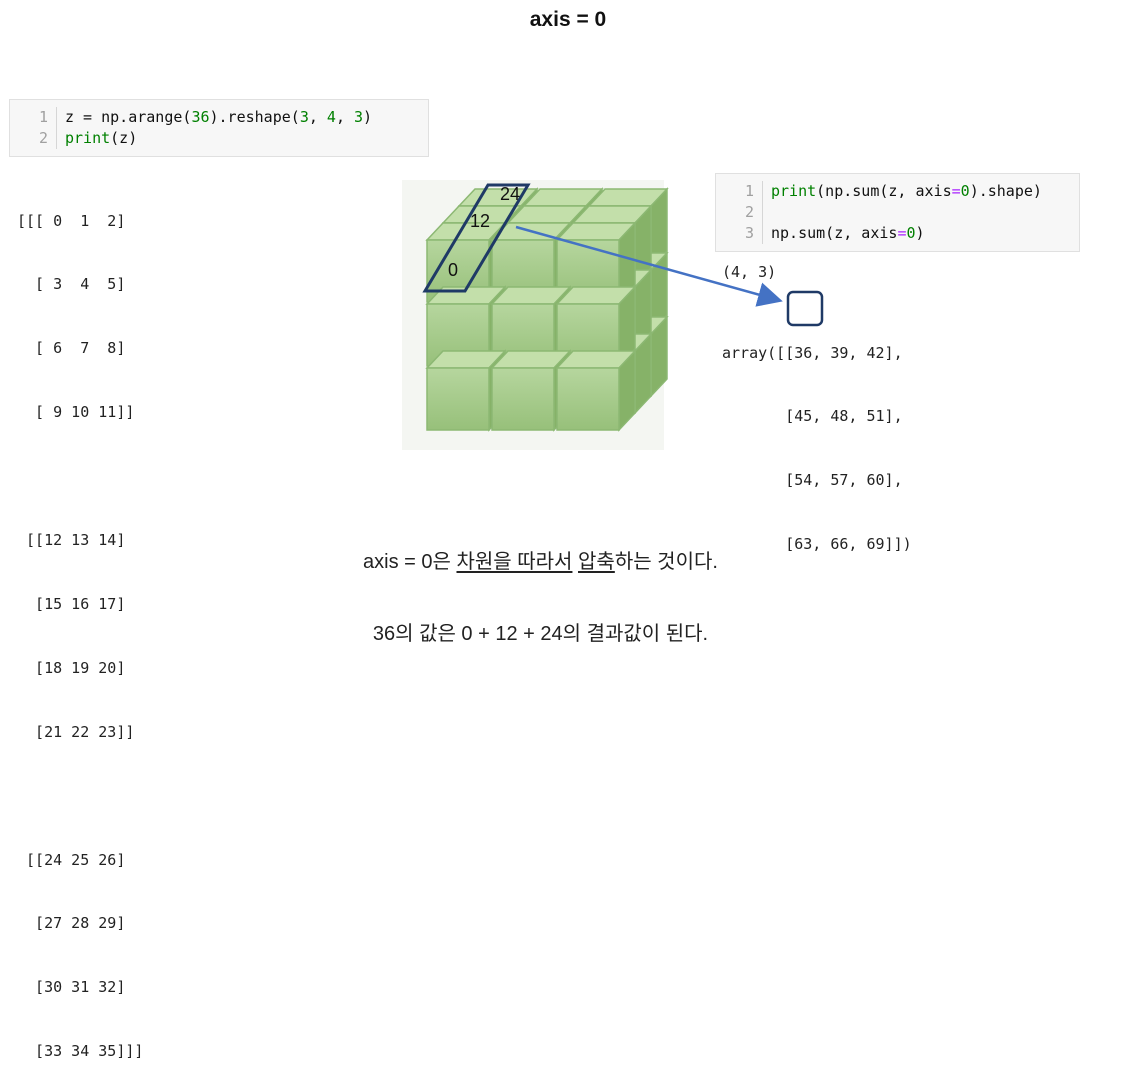 This screenshot has width=1136, height=1084. Describe the element at coordinates (71, 923) in the screenshot. I see `output-line: [27 28 29]` at that location.